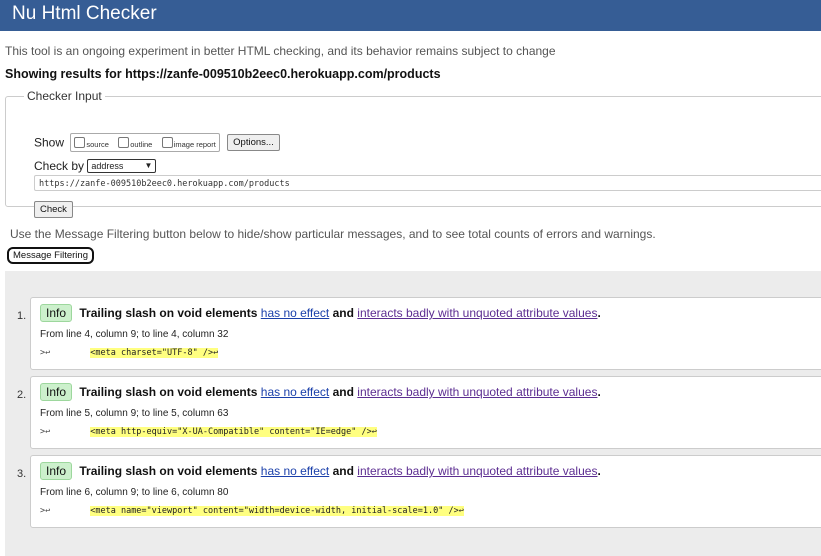 The height and width of the screenshot is (556, 821). What do you see at coordinates (410, 15) in the screenshot?
I see `app-header: Nu Html Checker` at bounding box center [410, 15].